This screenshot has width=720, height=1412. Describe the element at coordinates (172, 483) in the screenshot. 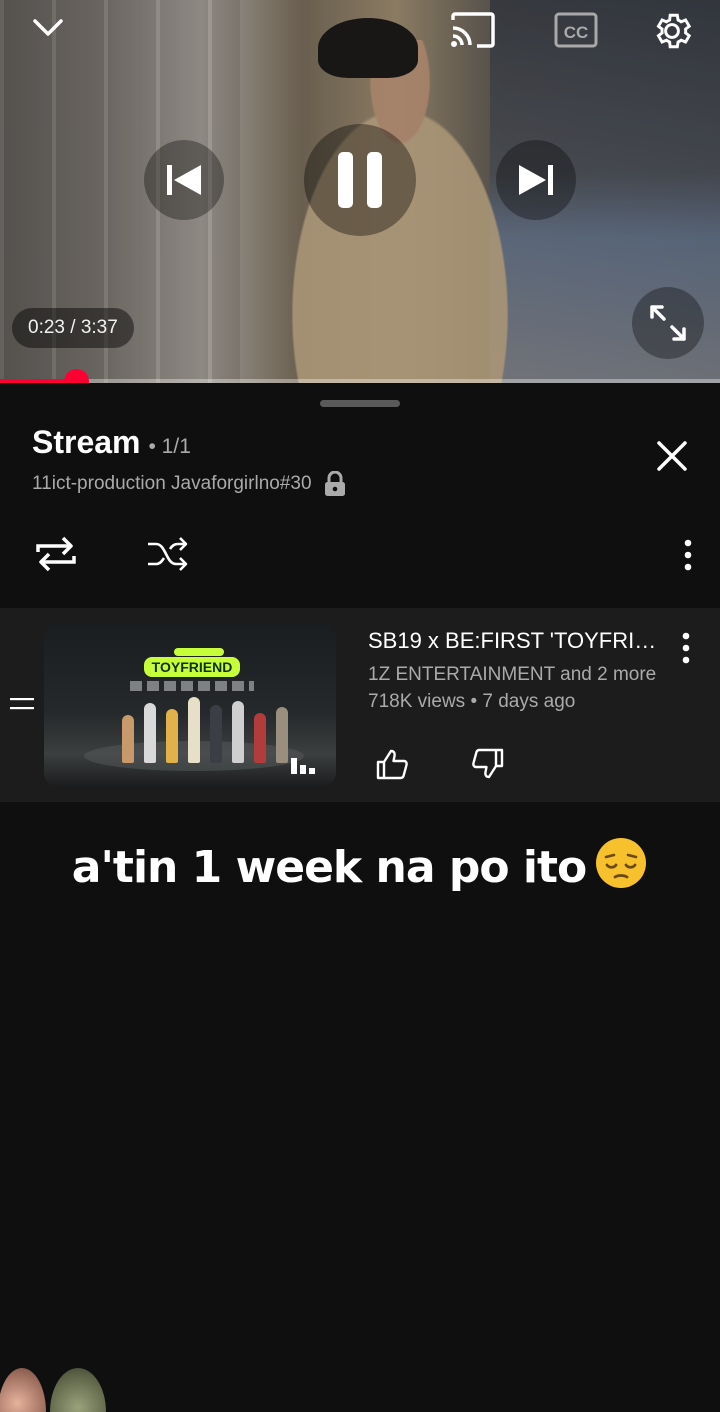

I see `queue-subtitle: 11ict-production Javaforgirlno#30` at that location.